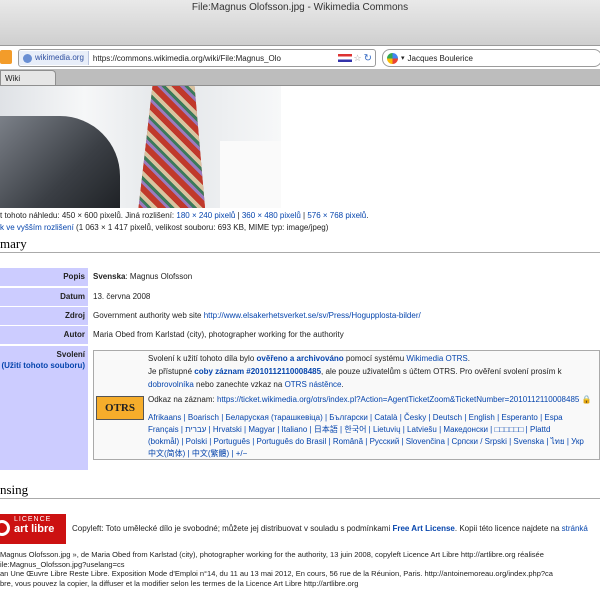 This screenshot has height=600, width=600. What do you see at coordinates (59, 57) in the screenshot?
I see `site-label: wikimedia.org` at bounding box center [59, 57].